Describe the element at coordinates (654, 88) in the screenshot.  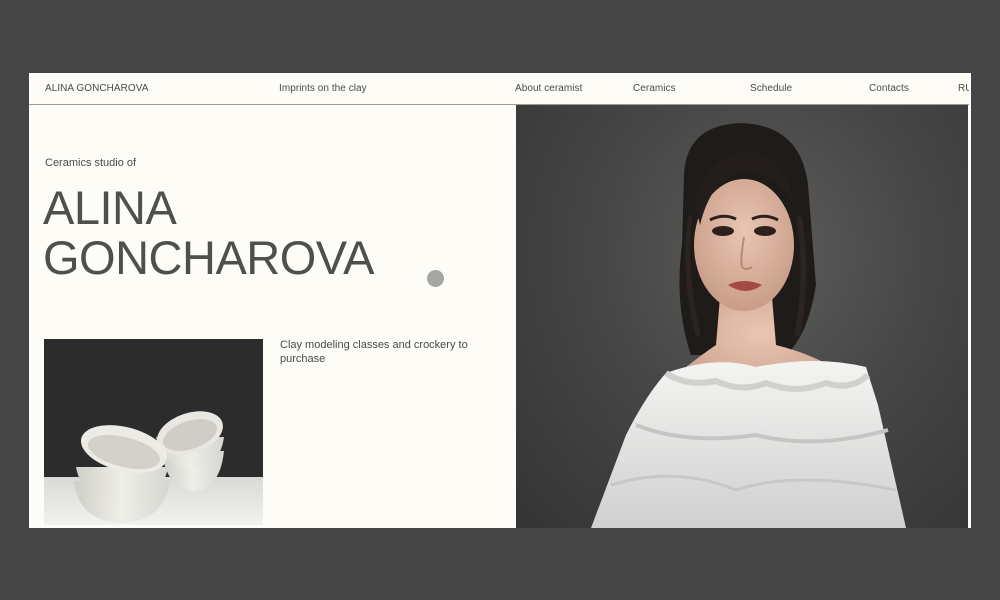
I see `nav-link-ceramics: Ceramics` at that location.